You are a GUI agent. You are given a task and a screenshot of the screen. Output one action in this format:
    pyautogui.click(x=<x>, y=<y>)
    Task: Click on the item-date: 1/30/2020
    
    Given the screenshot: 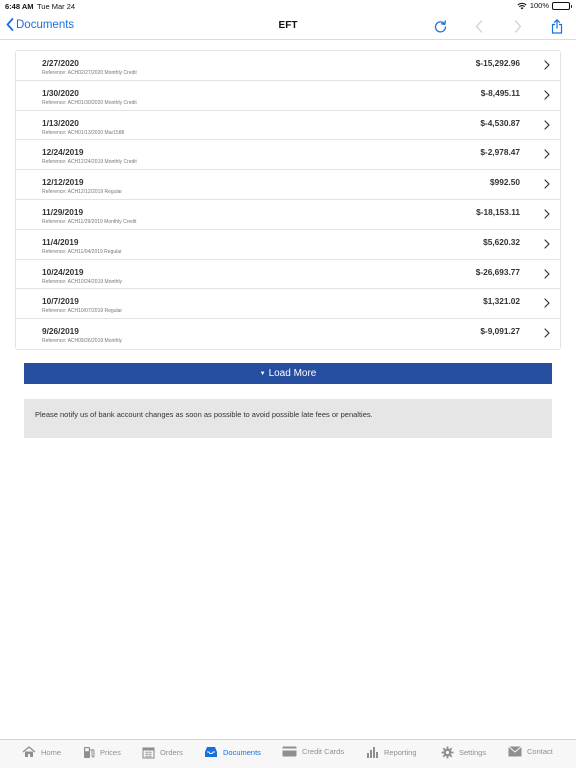 What is the action you would take?
    pyautogui.click(x=60, y=92)
    